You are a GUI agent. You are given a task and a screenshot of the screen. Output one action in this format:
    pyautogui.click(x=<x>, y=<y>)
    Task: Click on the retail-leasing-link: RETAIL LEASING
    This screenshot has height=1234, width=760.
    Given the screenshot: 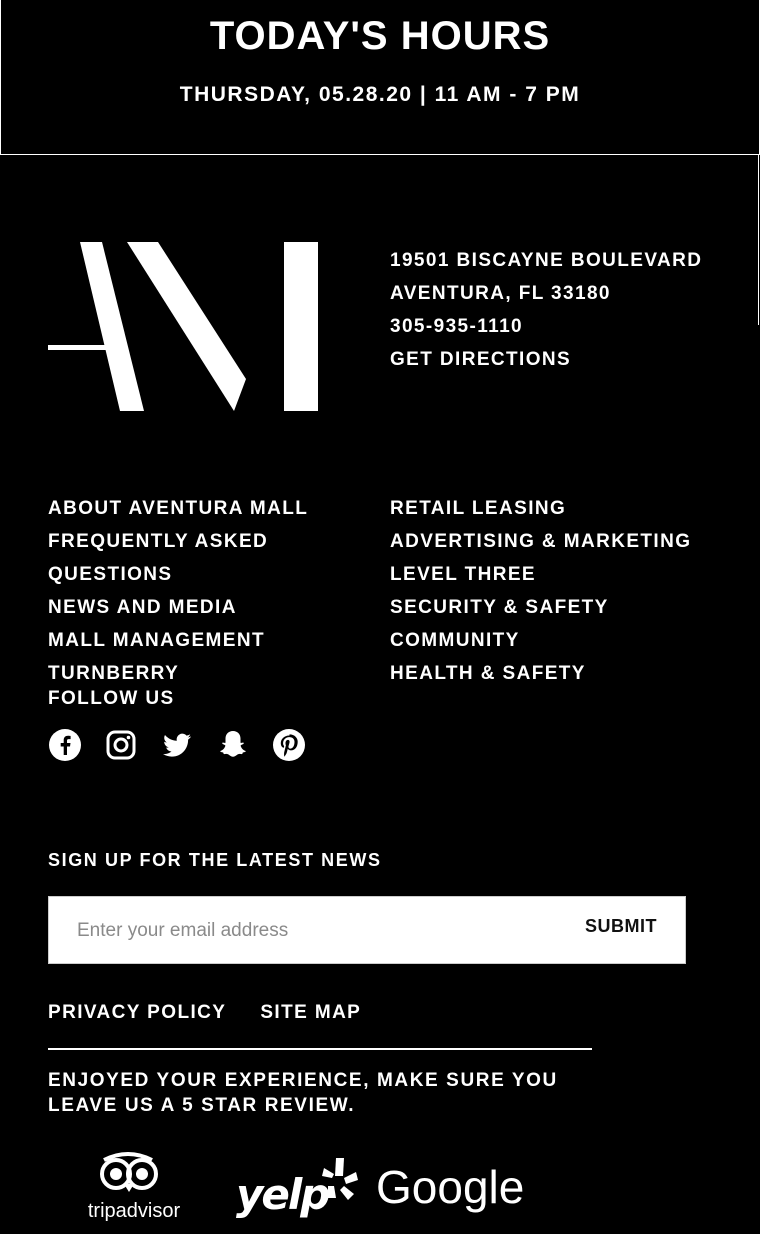 What is the action you would take?
    pyautogui.click(x=540, y=508)
    